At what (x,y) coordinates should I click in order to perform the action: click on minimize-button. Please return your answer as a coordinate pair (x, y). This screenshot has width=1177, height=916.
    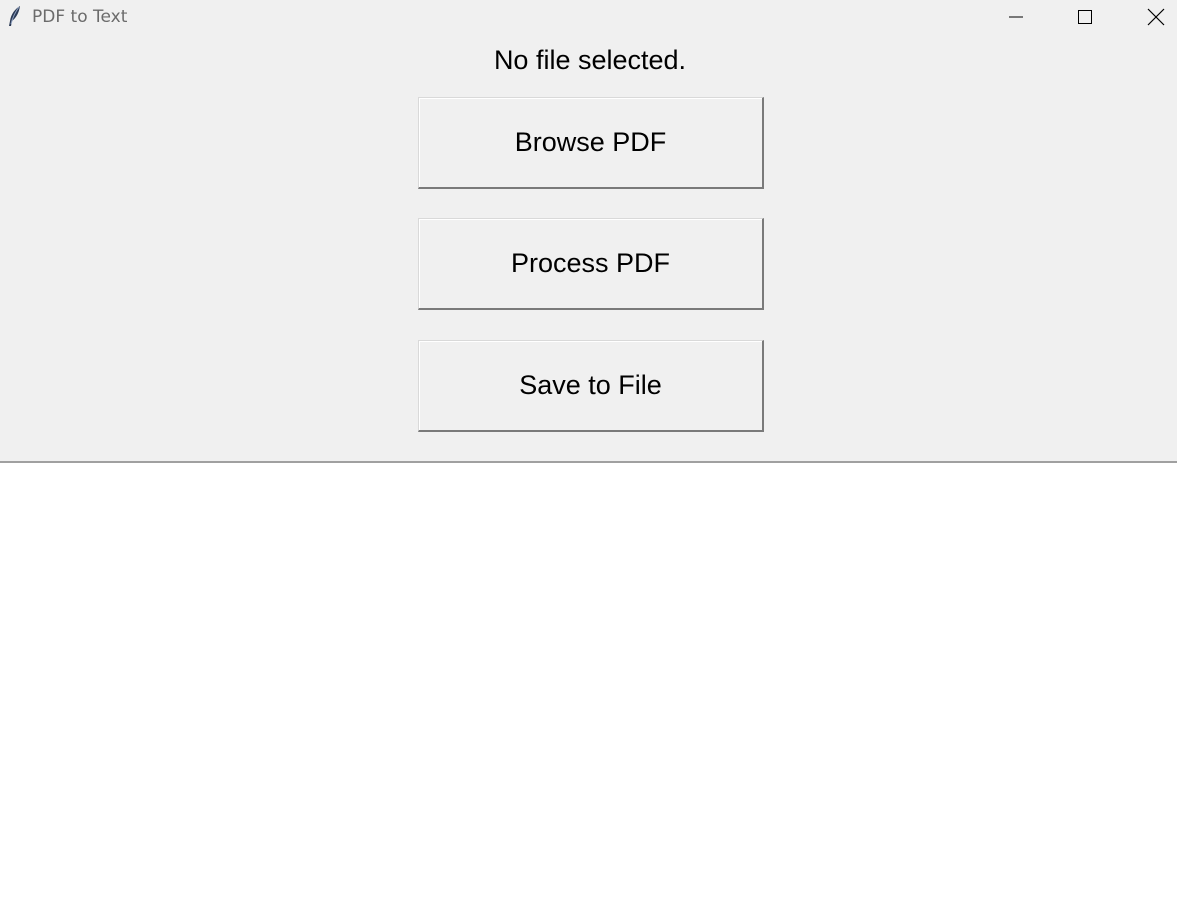
    Looking at the image, I should click on (1016, 16).